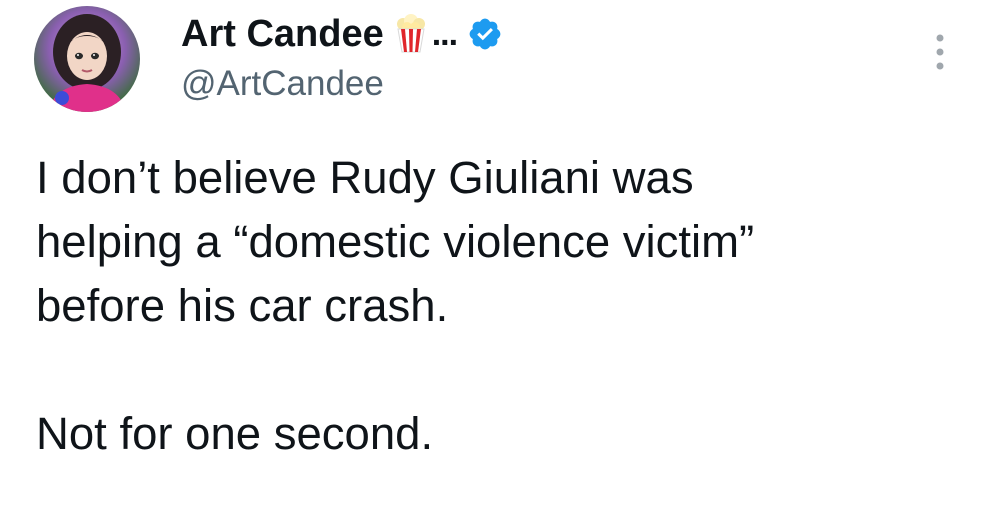 Image resolution: width=1000 pixels, height=505 pixels. Describe the element at coordinates (282, 34) in the screenshot. I see `display-name: Art Candee` at that location.